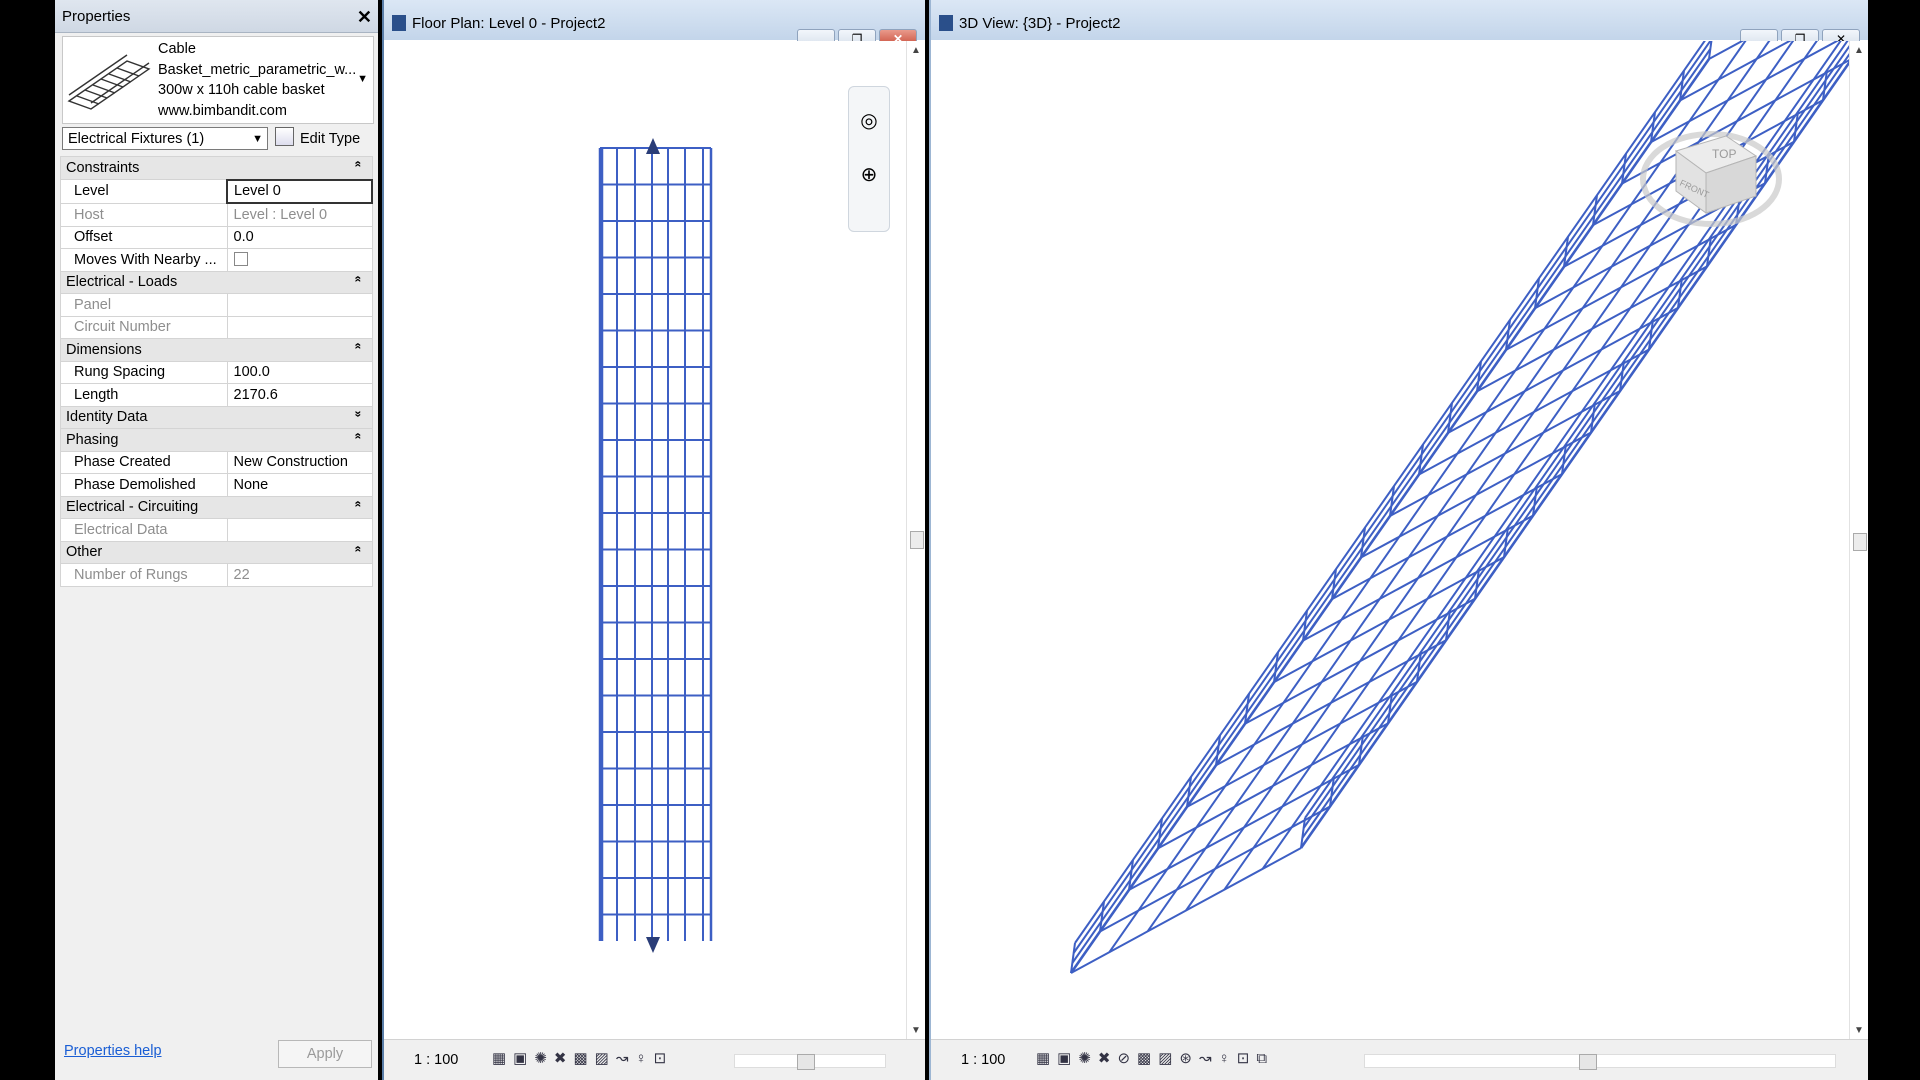 The image size is (1920, 1080). What do you see at coordinates (1711, 176) in the screenshot?
I see `viewcube: TOP FRONT` at bounding box center [1711, 176].